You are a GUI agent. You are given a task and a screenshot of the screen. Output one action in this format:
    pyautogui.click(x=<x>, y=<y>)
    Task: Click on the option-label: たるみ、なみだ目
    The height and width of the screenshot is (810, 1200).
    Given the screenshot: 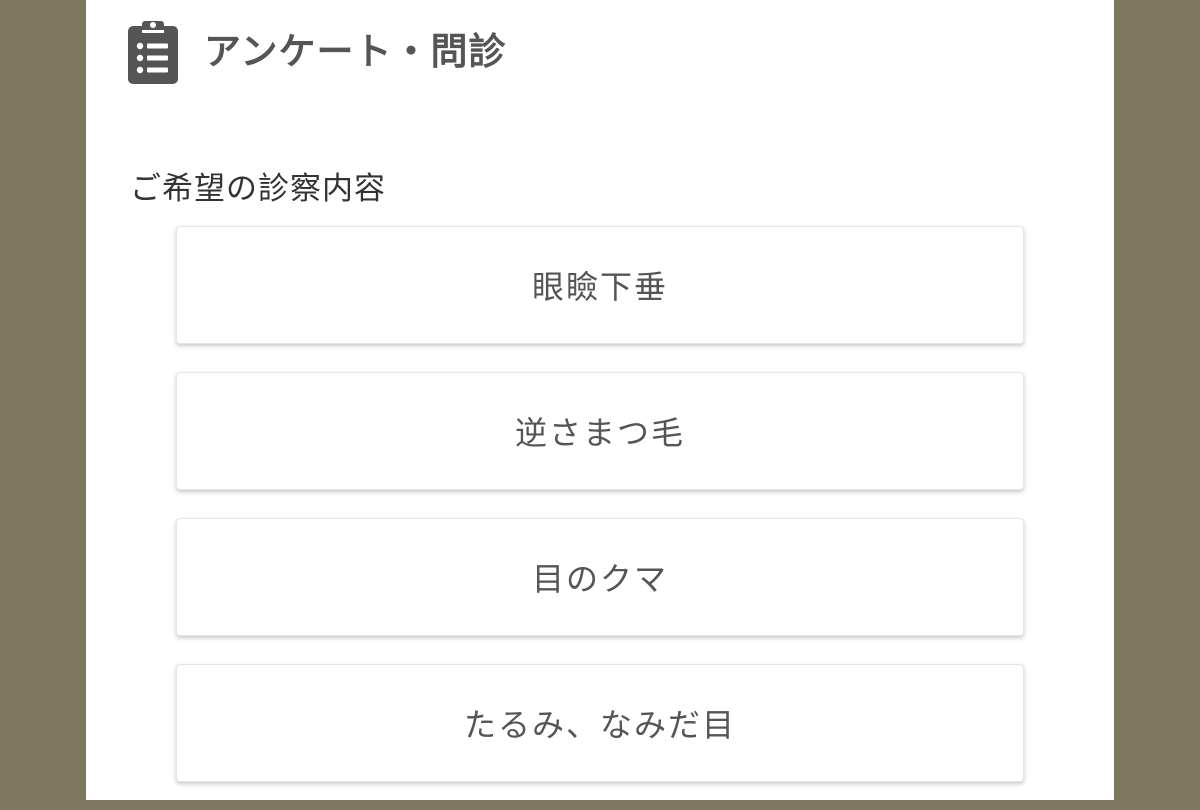 What is the action you would take?
    pyautogui.click(x=599, y=725)
    